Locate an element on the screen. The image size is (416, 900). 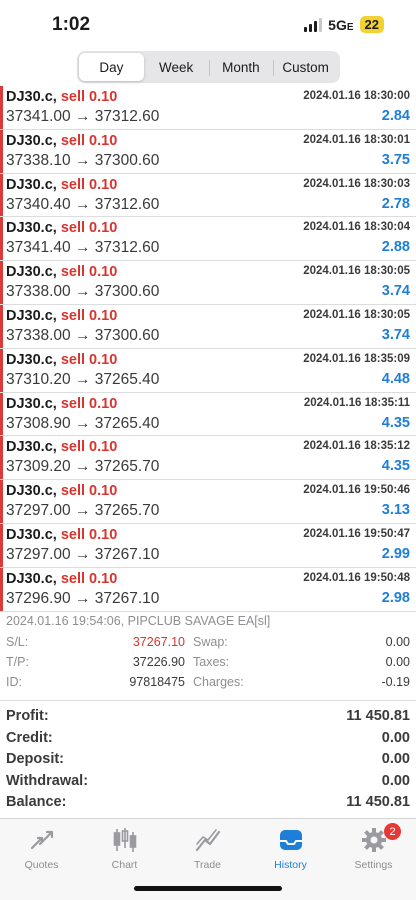
status-bar: 1:02 5GE 22 is located at coordinates (208, 25).